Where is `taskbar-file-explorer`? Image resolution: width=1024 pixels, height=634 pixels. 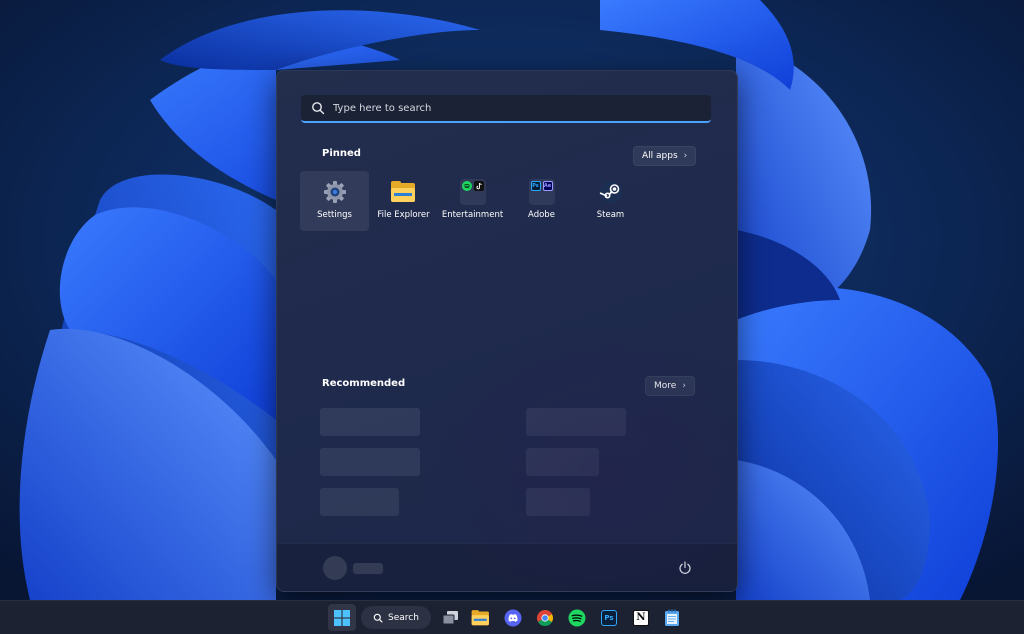
taskbar-file-explorer is located at coordinates (481, 617).